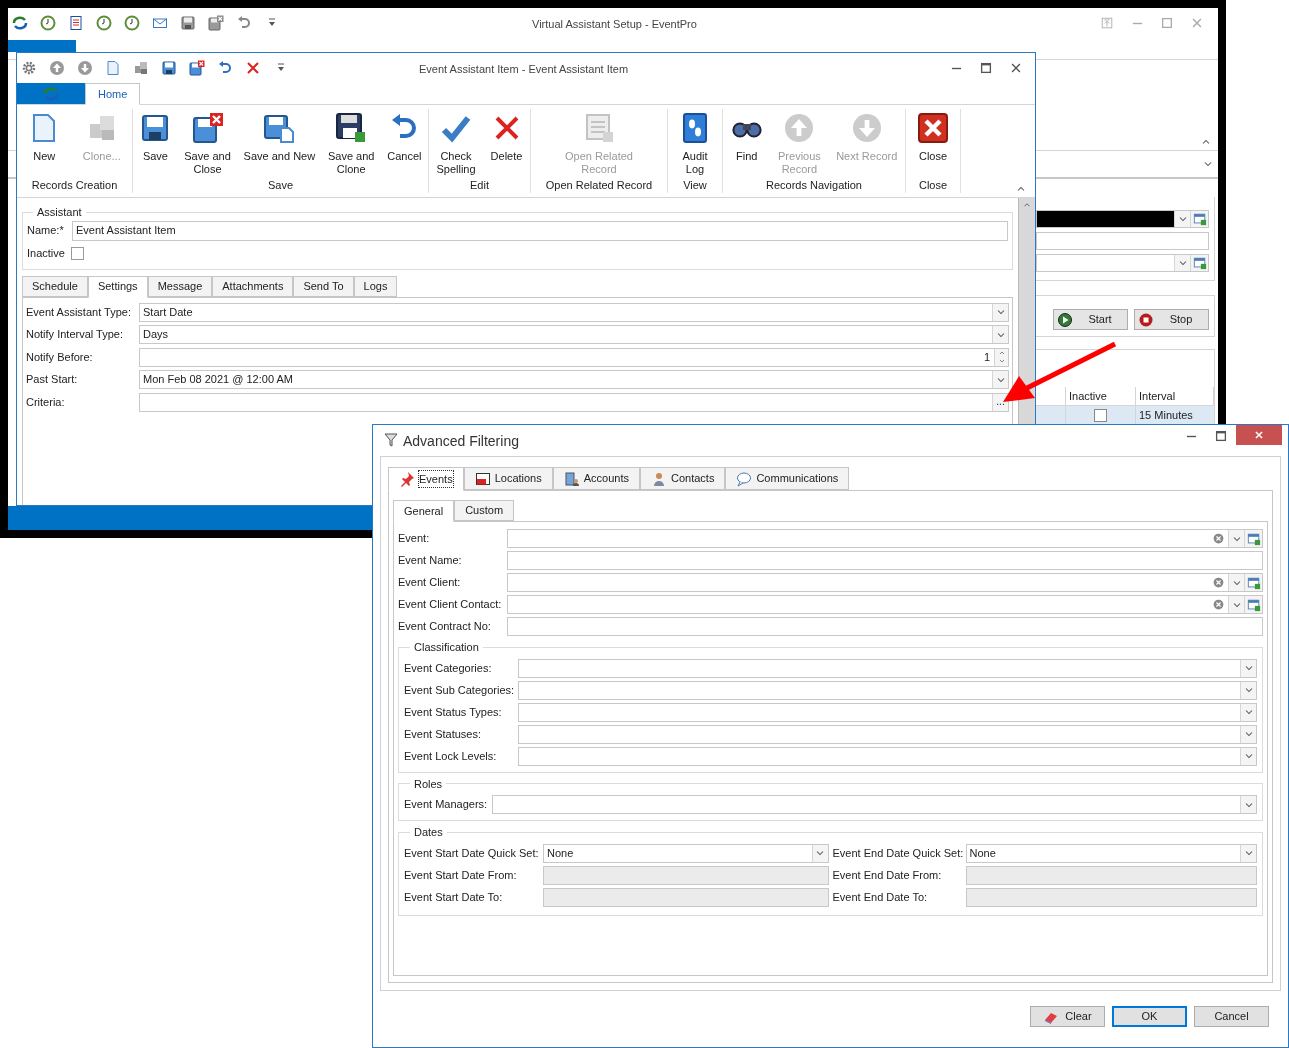  I want to click on tab: Custom, so click(484, 510).